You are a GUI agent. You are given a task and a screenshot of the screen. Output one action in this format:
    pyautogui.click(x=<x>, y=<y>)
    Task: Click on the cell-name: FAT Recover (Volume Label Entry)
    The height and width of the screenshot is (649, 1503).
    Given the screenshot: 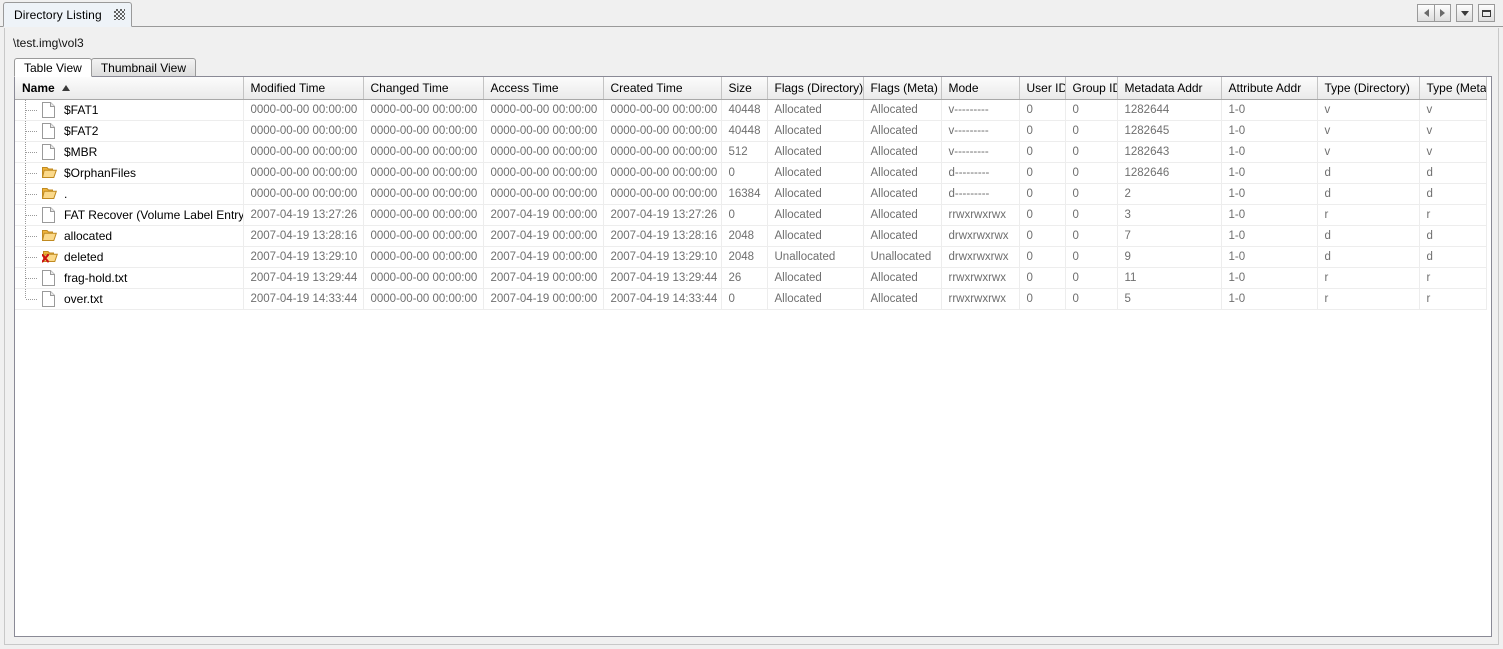 What is the action you would take?
    pyautogui.click(x=129, y=215)
    